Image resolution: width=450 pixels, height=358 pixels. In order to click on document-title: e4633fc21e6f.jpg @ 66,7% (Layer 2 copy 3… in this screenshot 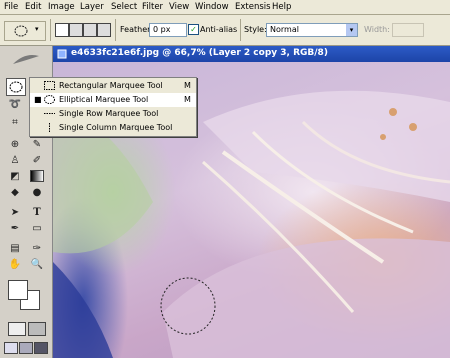, I will do `click(199, 53)`.